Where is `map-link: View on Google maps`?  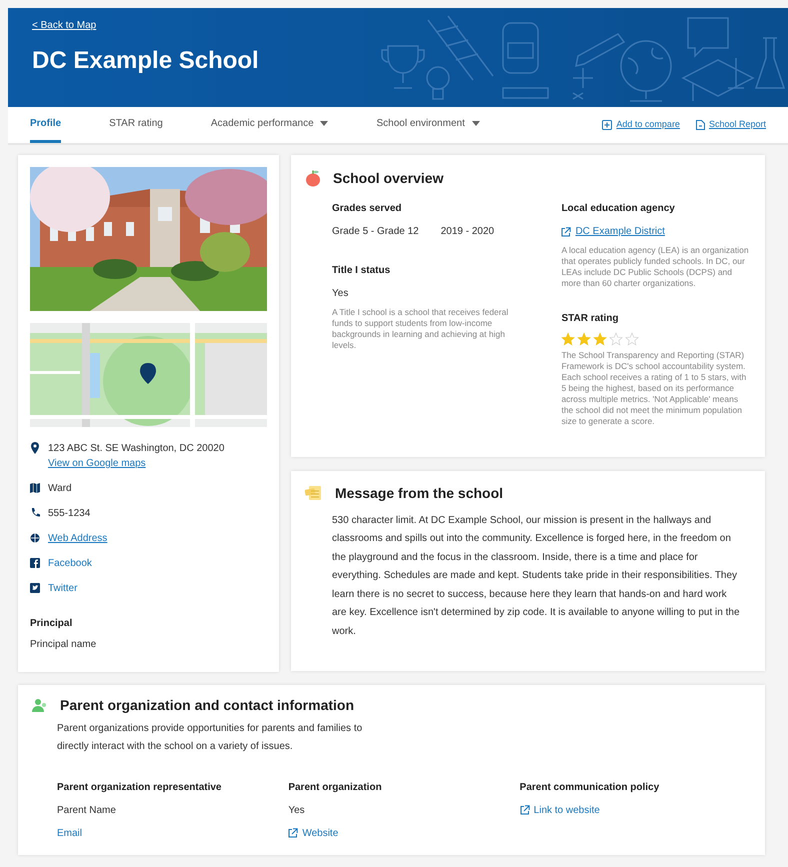
map-link: View on Google maps is located at coordinates (136, 463).